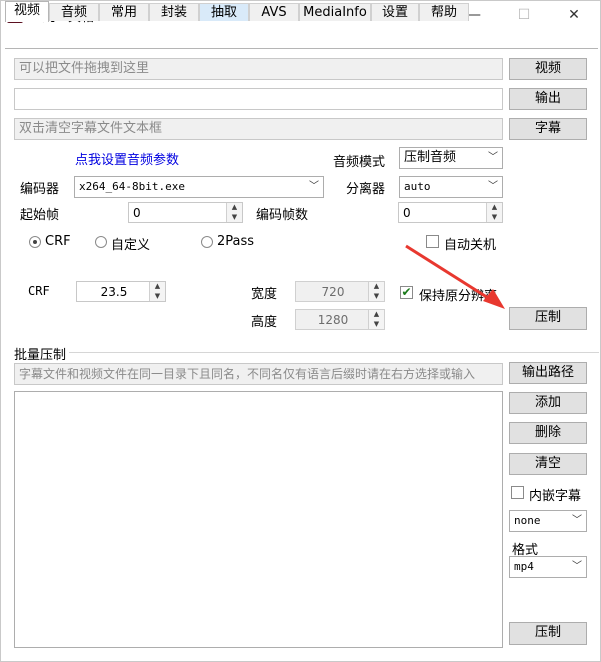  Describe the element at coordinates (40, 355) in the screenshot. I see `batch-group-title: 批量压制` at that location.